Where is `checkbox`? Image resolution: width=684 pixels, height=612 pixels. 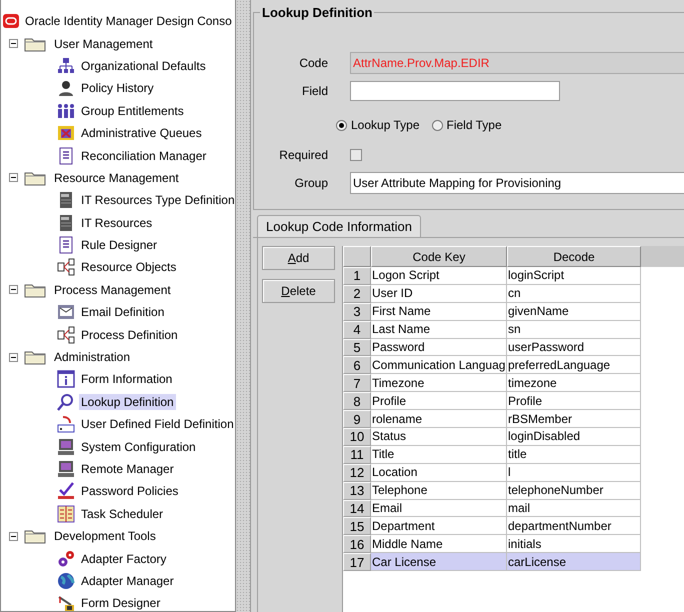 checkbox is located at coordinates (356, 155).